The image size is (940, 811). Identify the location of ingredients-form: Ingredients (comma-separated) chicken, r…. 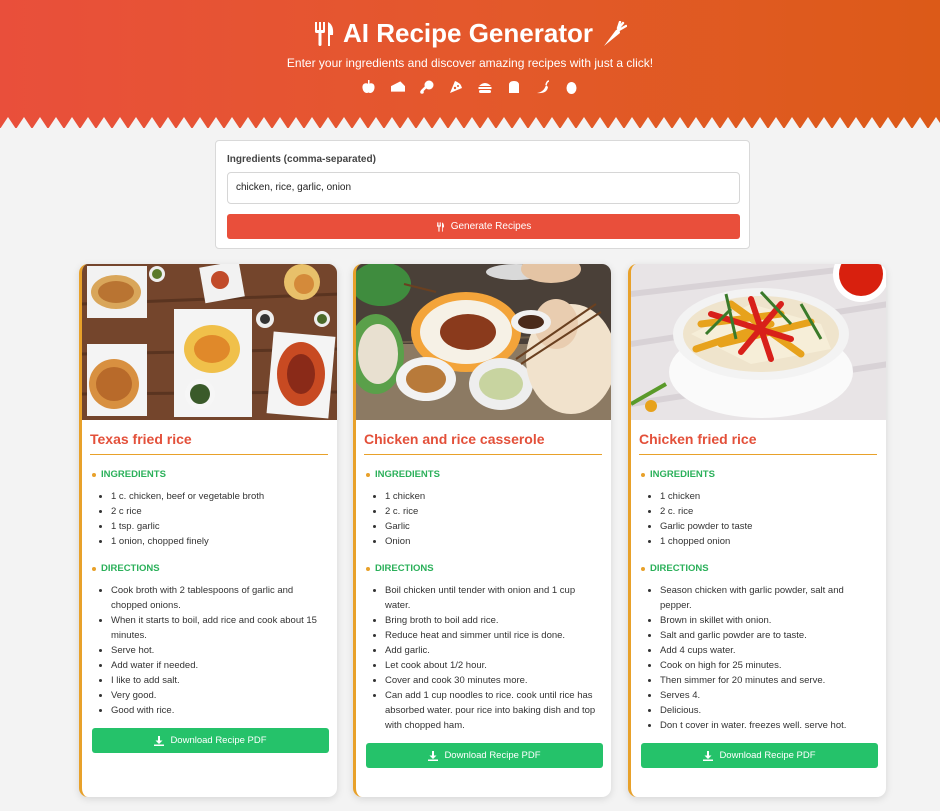
(482, 194).